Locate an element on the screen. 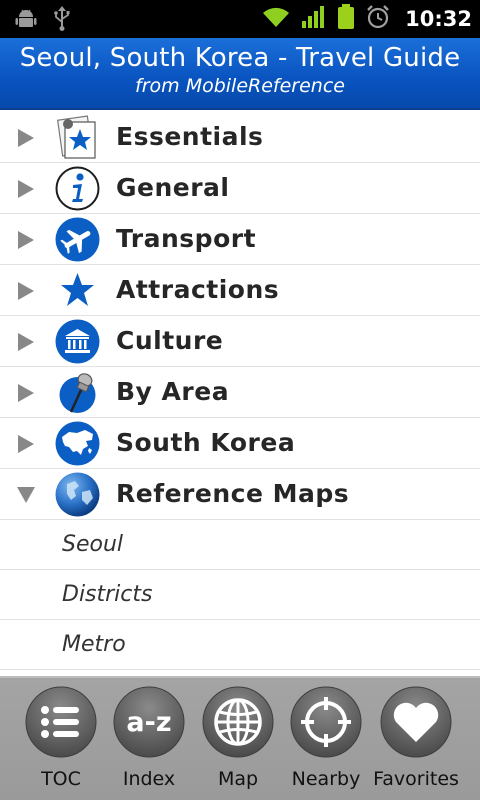  nearby-label: Nearby is located at coordinates (326, 779).